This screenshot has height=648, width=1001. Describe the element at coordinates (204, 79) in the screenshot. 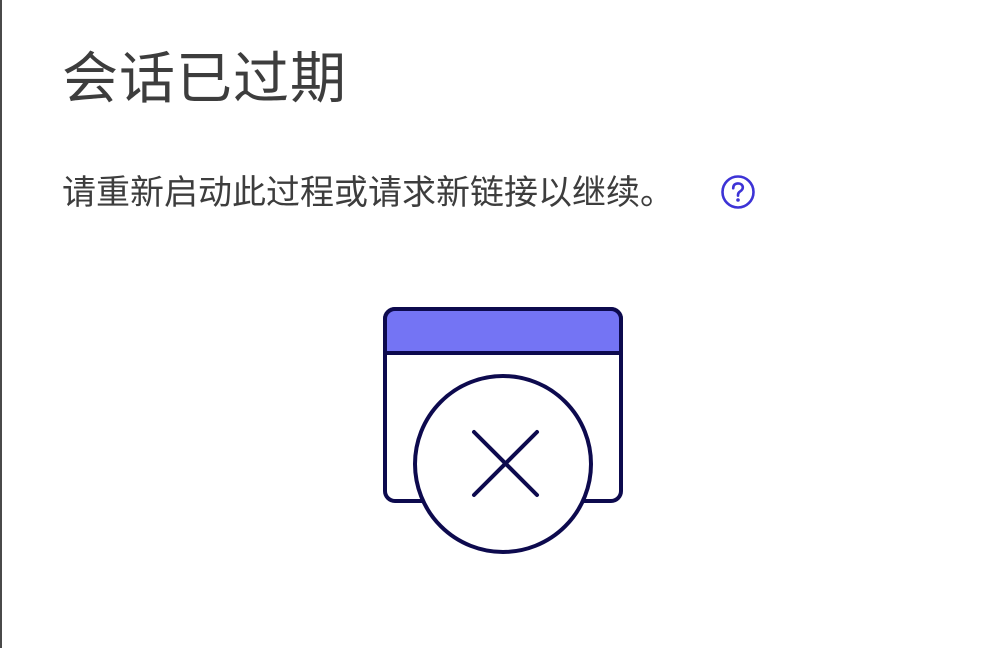

I see `page-title: 会话已过期` at that location.